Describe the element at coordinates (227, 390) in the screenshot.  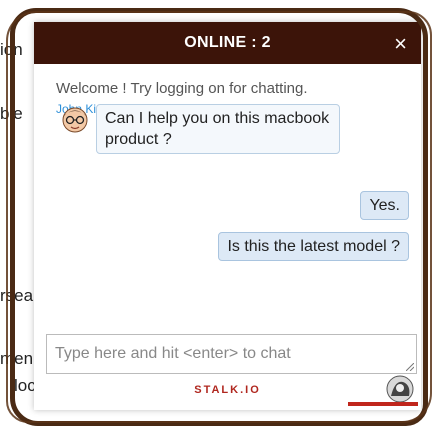
I see `brand-label: STALK.IO` at that location.